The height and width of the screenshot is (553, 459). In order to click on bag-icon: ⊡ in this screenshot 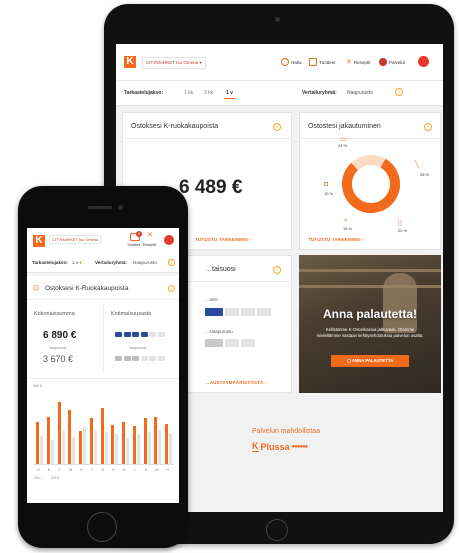, I will do `click(36, 288)`.